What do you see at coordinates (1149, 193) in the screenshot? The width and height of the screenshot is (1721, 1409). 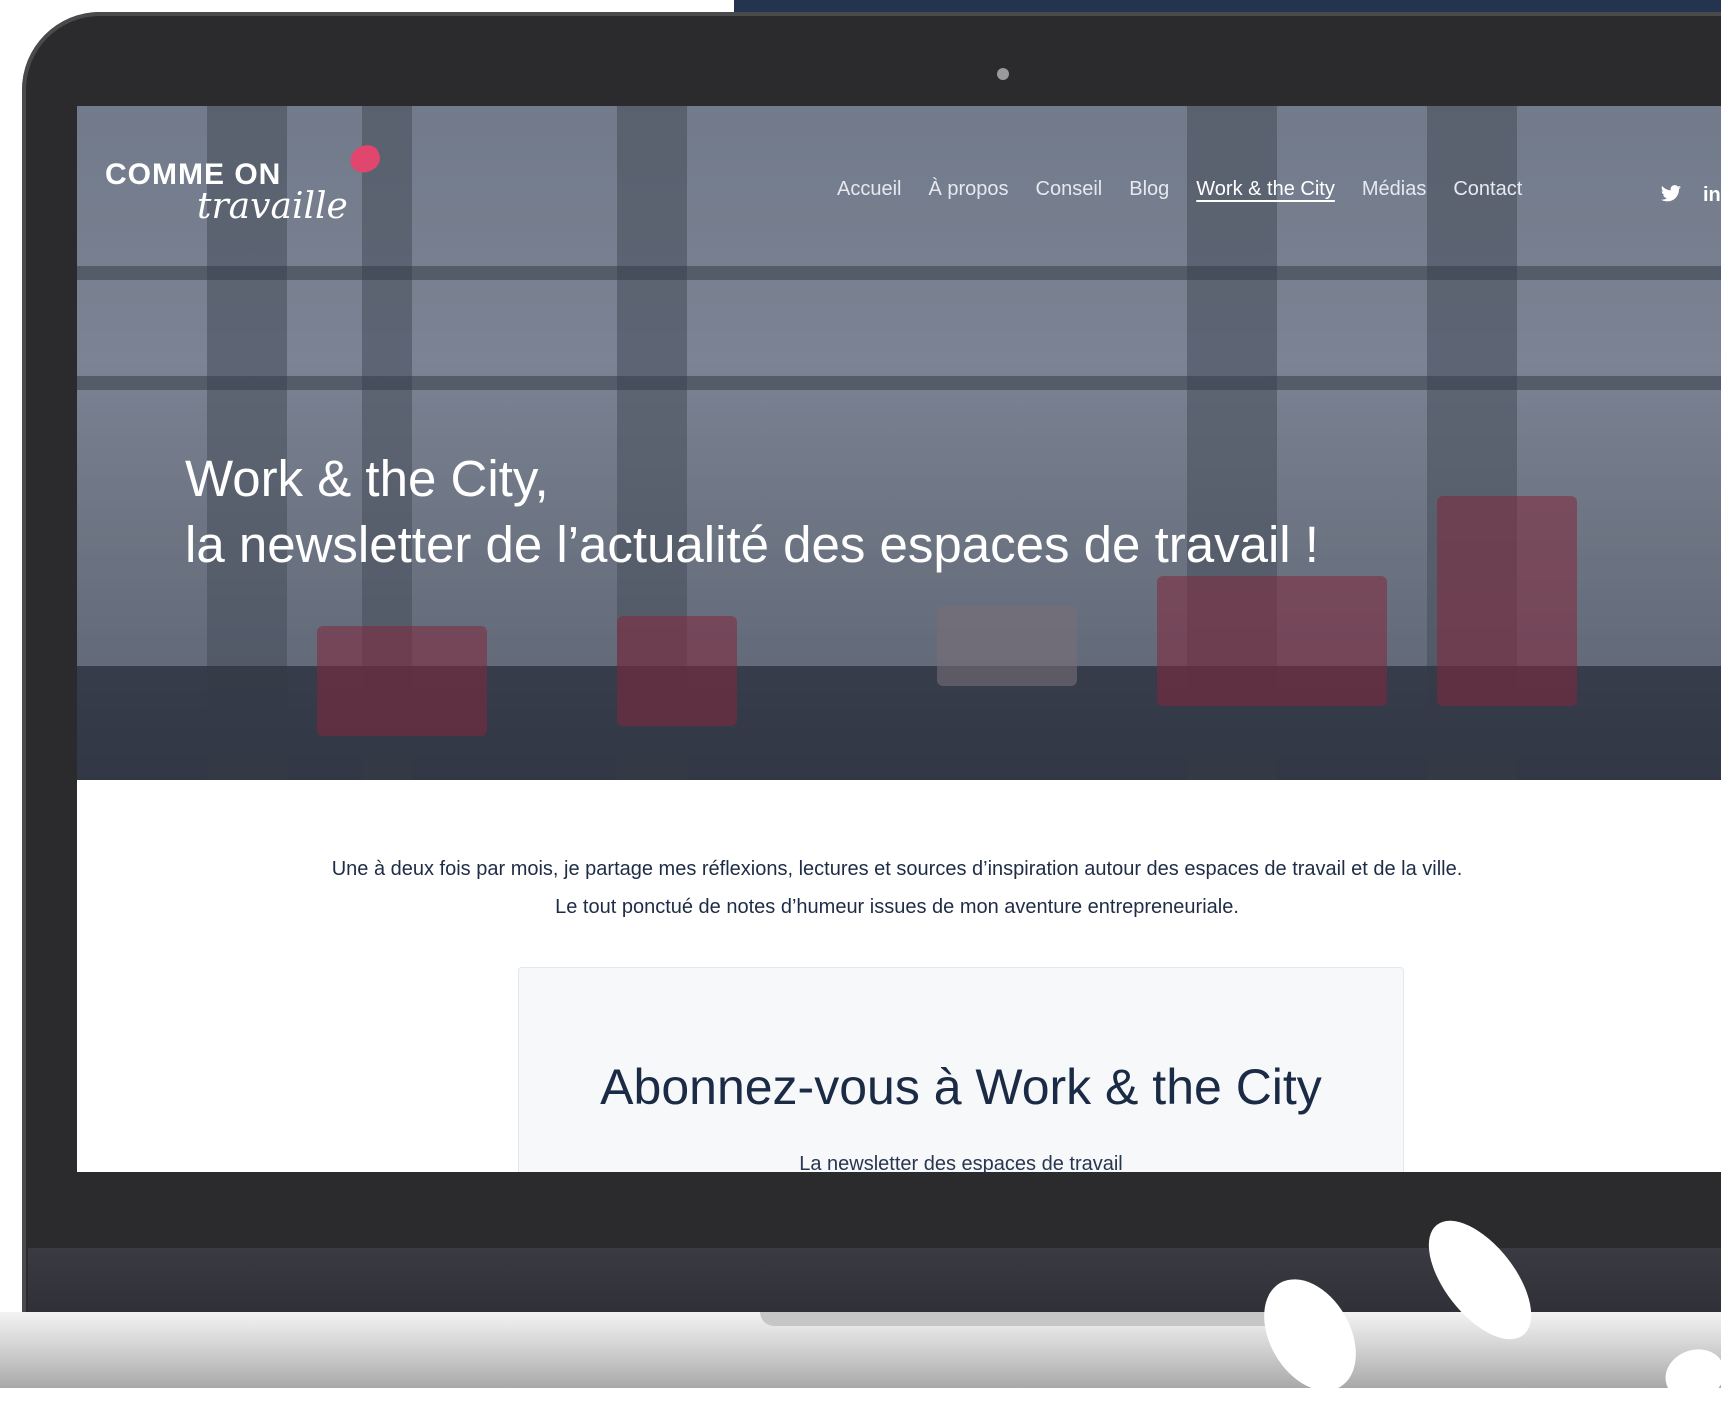 I see `nav-item-blog: Blog` at bounding box center [1149, 193].